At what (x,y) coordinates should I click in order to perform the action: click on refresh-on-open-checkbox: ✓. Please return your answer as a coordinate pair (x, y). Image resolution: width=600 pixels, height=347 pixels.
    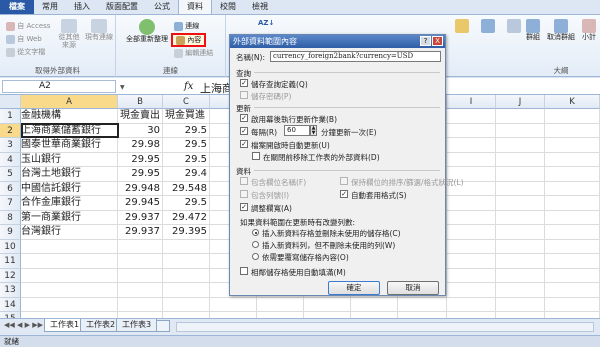
    Looking at the image, I should click on (244, 144).